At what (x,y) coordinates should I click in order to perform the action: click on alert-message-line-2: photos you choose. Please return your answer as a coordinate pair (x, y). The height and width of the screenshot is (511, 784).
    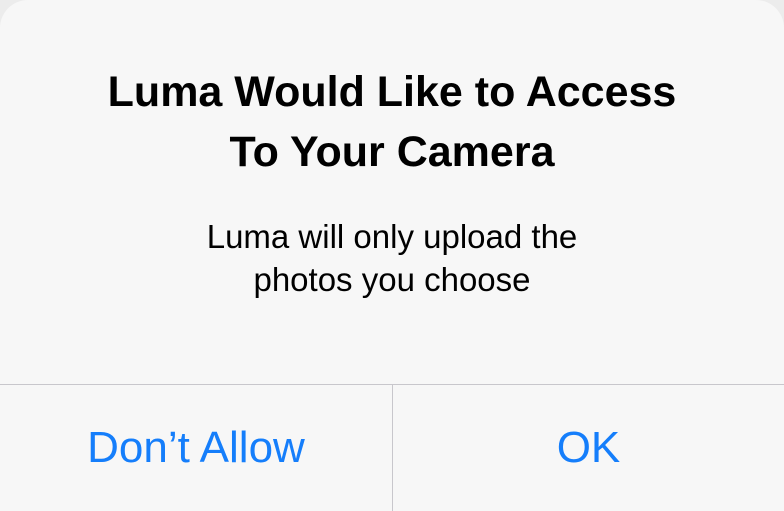
    Looking at the image, I should click on (392, 279).